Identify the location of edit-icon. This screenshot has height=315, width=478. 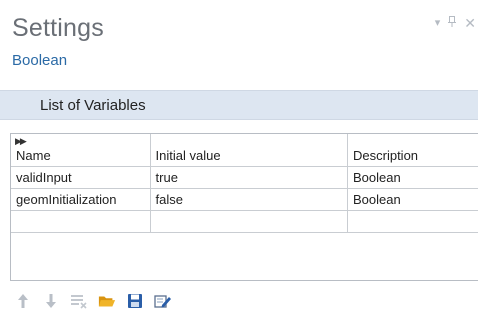
(163, 301).